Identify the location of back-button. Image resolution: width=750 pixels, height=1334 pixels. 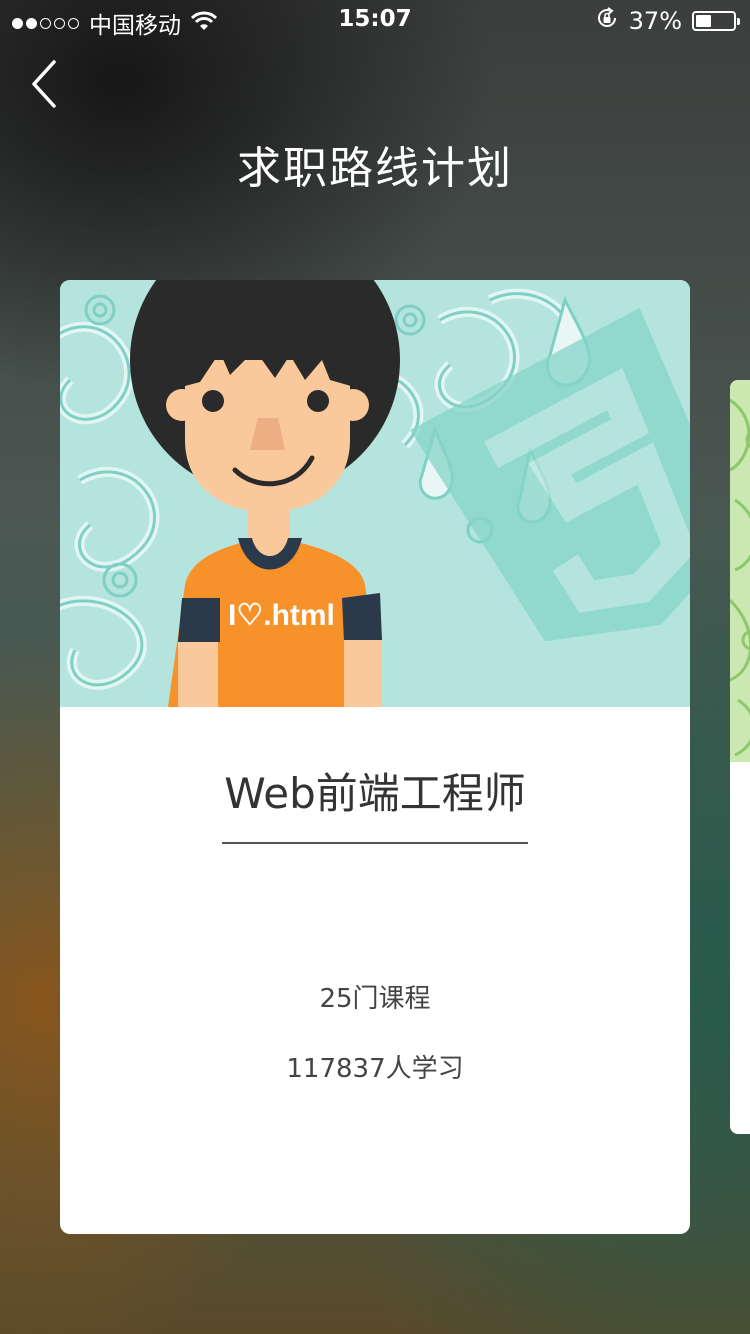
(46, 84).